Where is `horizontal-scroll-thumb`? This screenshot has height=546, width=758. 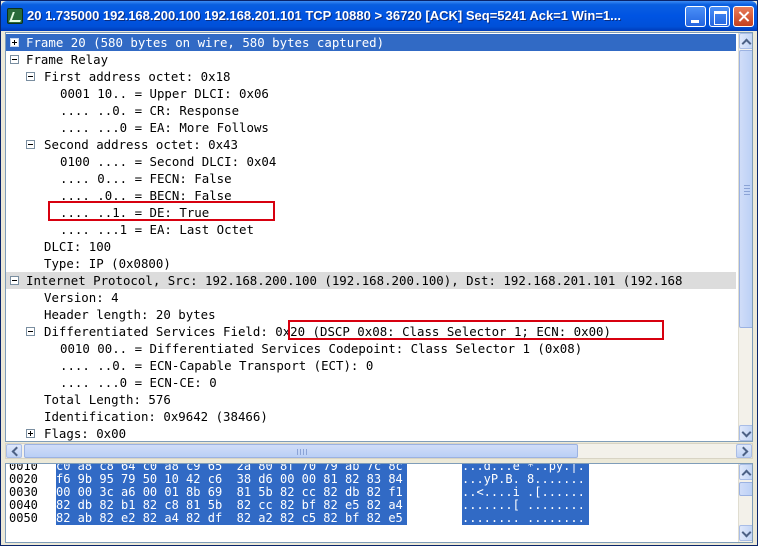 horizontal-scroll-thumb is located at coordinates (301, 451).